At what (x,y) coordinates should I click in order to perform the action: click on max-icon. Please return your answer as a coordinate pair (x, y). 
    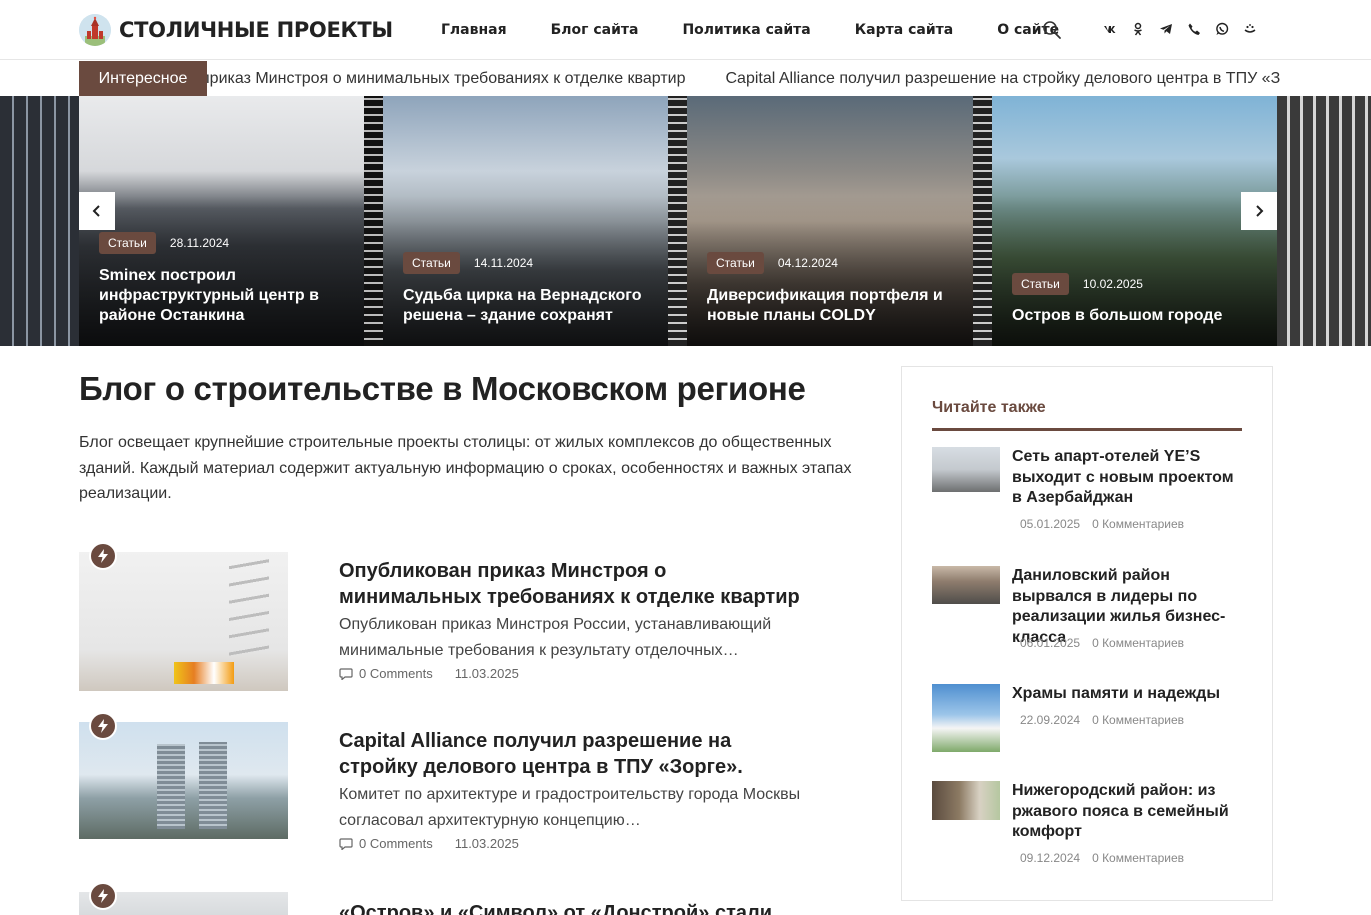
    Looking at the image, I should click on (1250, 29).